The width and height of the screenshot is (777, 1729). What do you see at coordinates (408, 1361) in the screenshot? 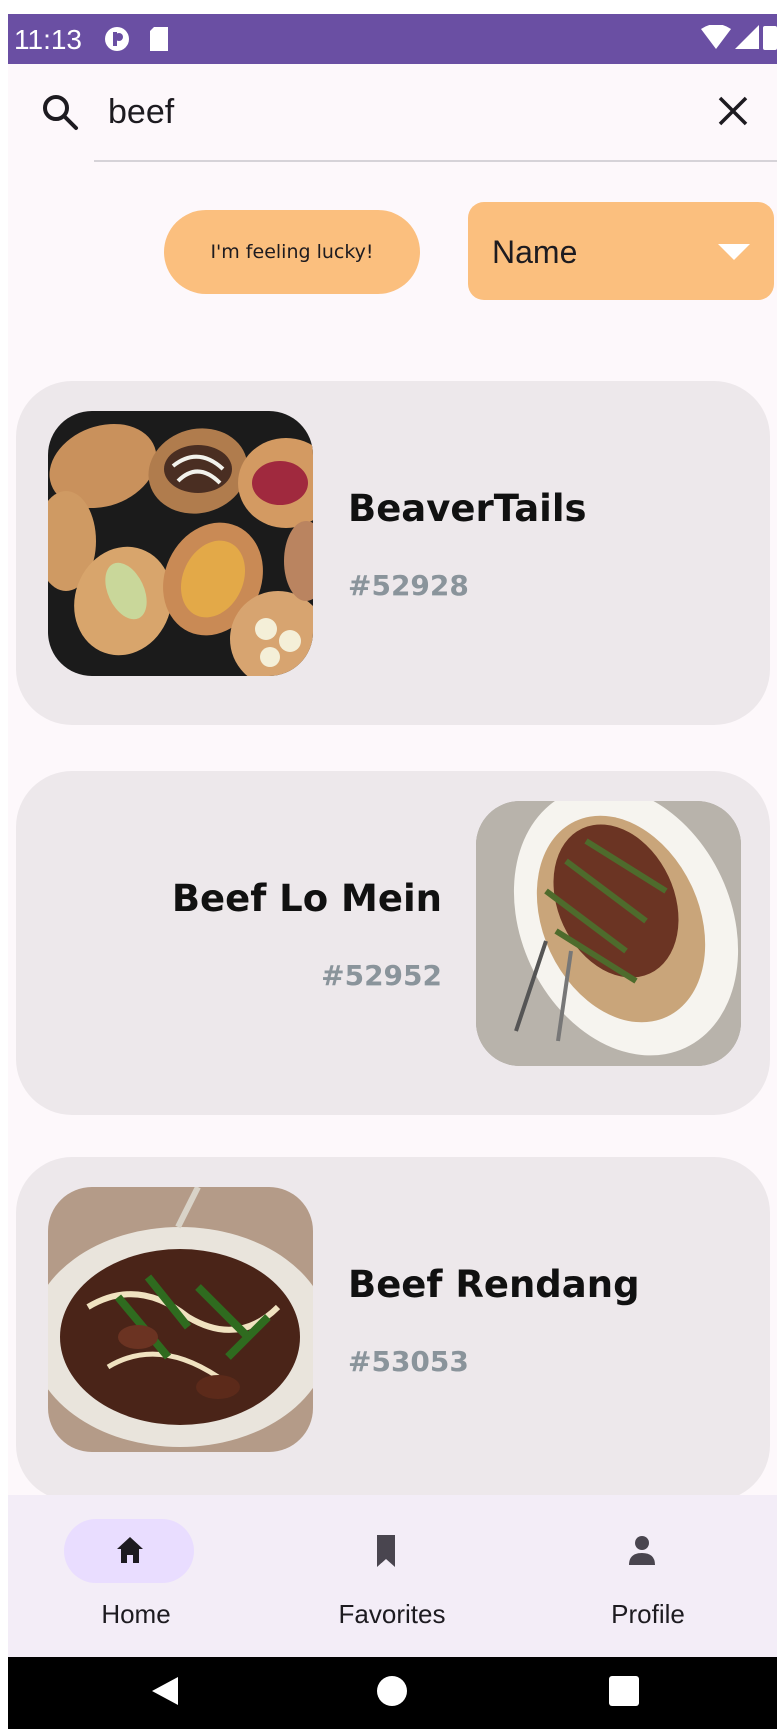
I see `recipe-id: #53053` at bounding box center [408, 1361].